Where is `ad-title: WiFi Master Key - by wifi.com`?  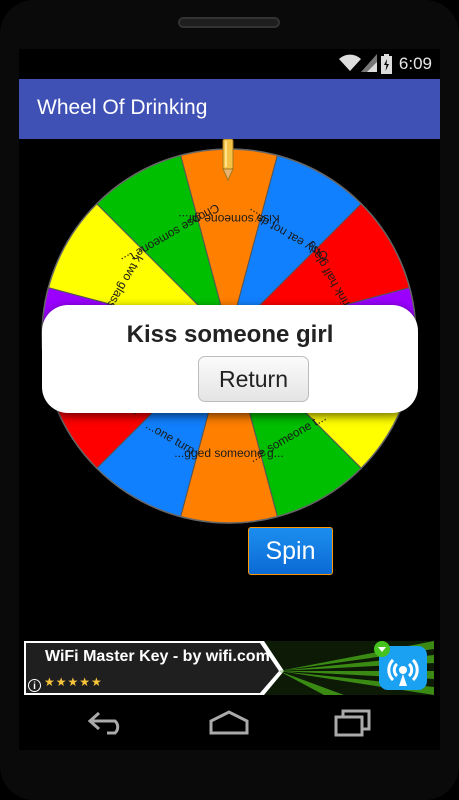 ad-title: WiFi Master Key - by wifi.com is located at coordinates (157, 657).